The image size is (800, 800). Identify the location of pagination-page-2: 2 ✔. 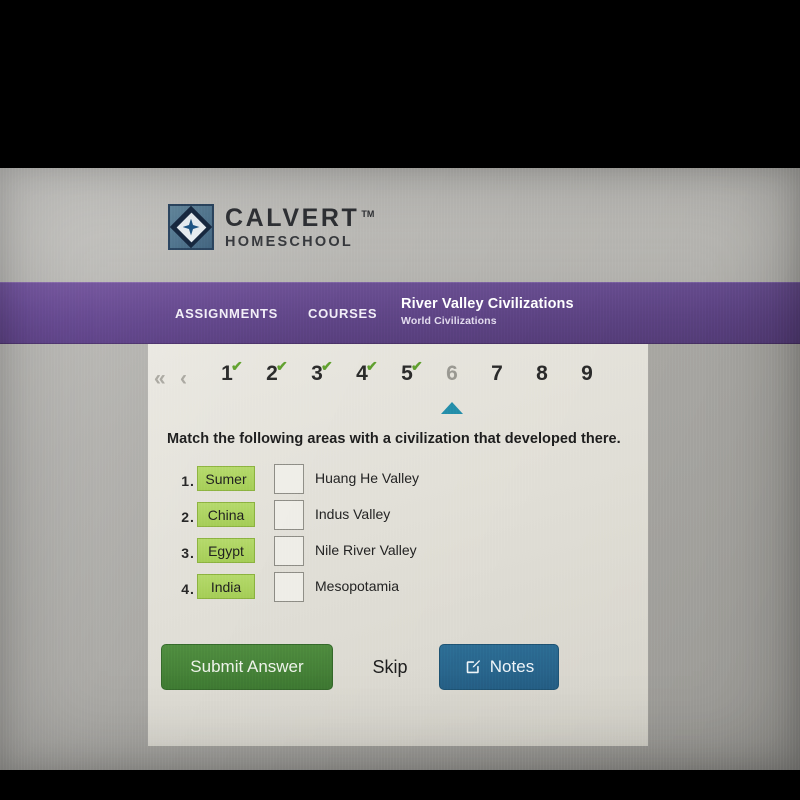
(273, 372).